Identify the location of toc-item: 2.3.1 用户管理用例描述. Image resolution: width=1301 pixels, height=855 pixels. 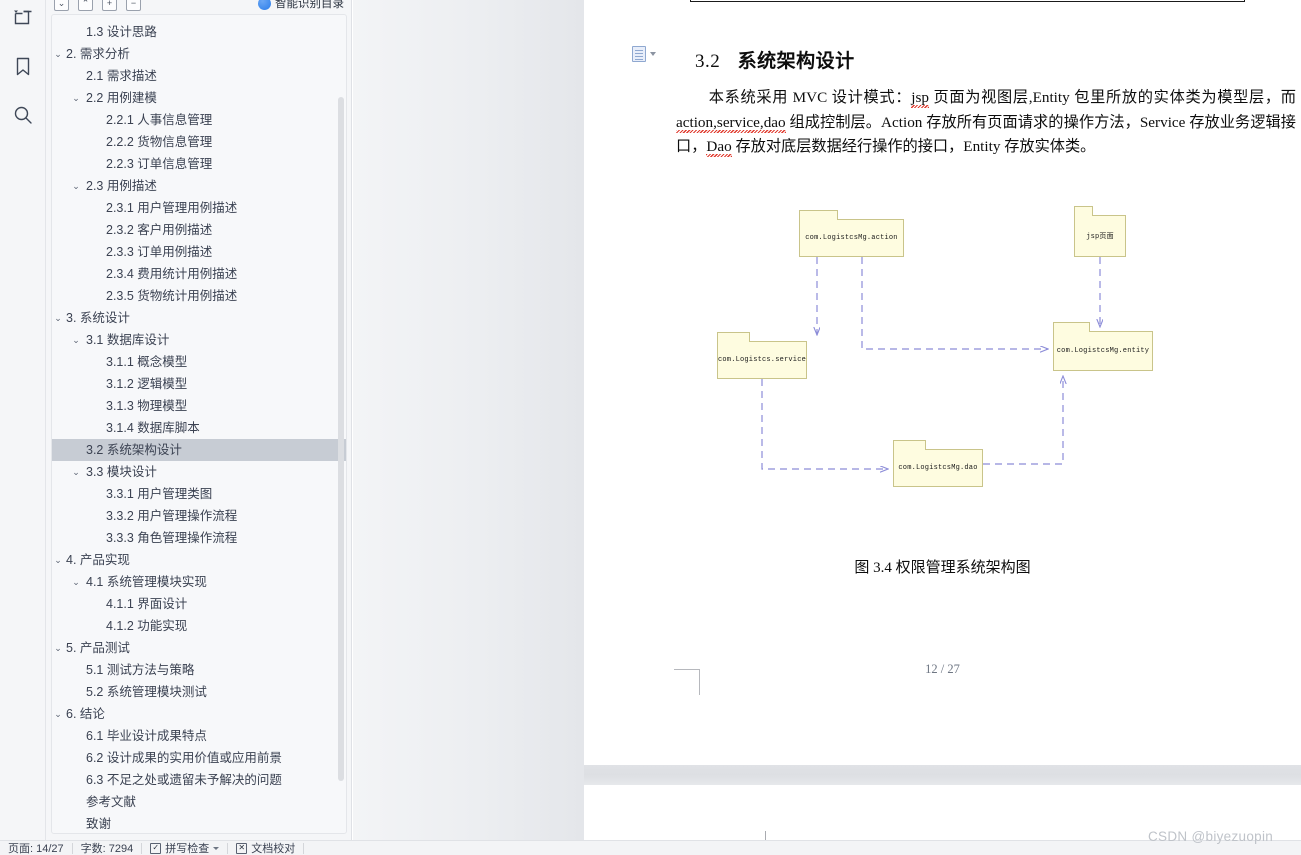
(199, 208).